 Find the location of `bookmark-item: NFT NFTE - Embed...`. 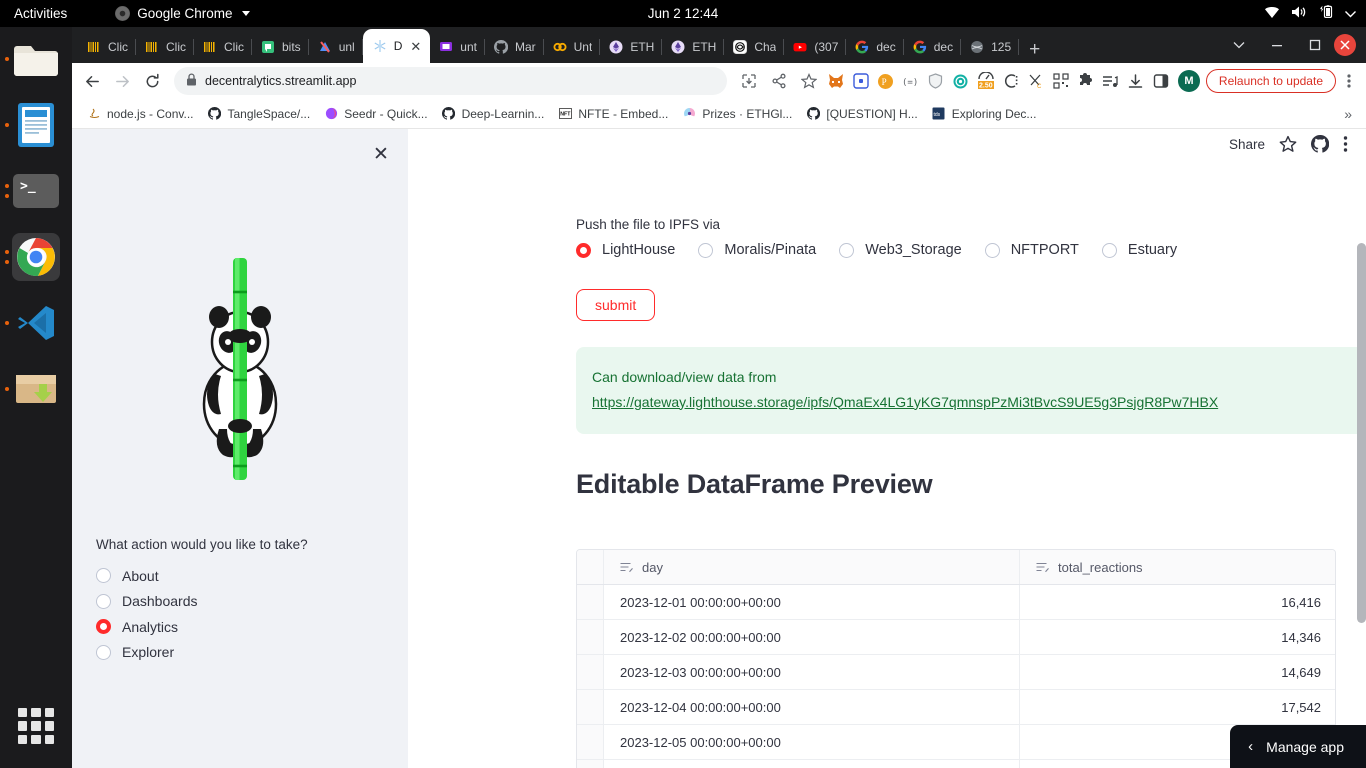

bookmark-item: NFT NFTE - Embed... is located at coordinates (613, 114).